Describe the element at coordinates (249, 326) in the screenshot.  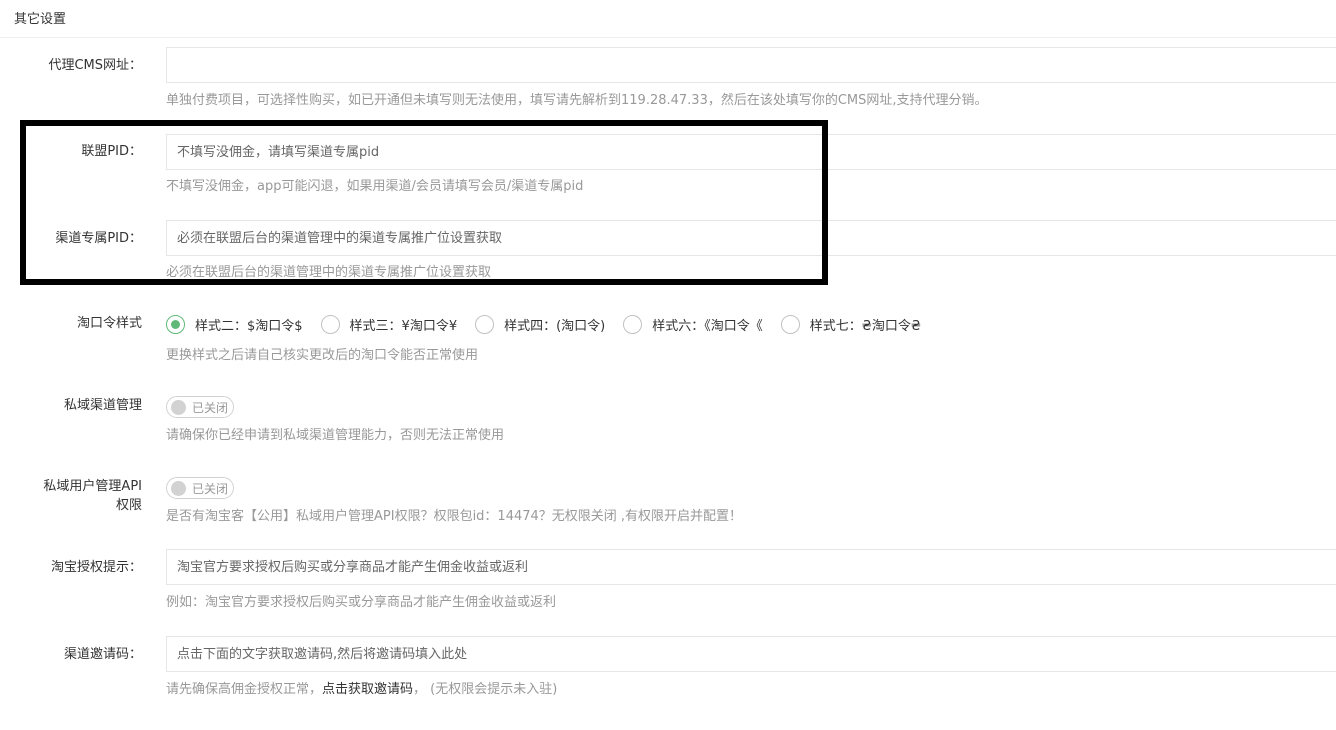
I see `radio-label: 样式二：$淘口令$` at that location.